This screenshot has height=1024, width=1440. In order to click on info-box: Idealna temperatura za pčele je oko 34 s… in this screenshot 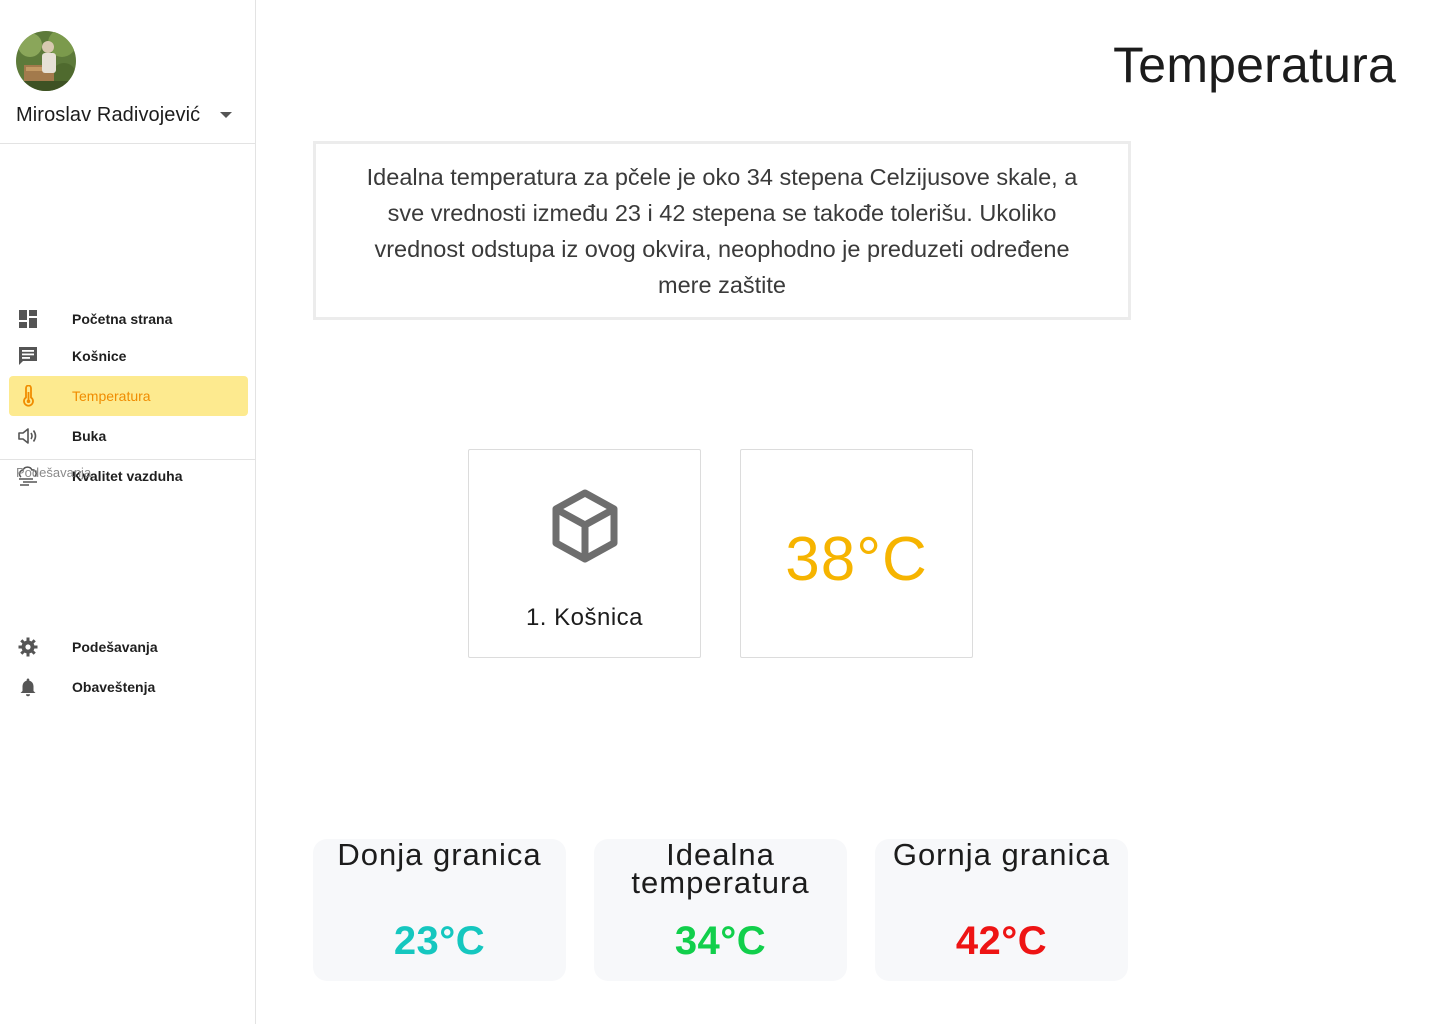, I will do `click(722, 230)`.